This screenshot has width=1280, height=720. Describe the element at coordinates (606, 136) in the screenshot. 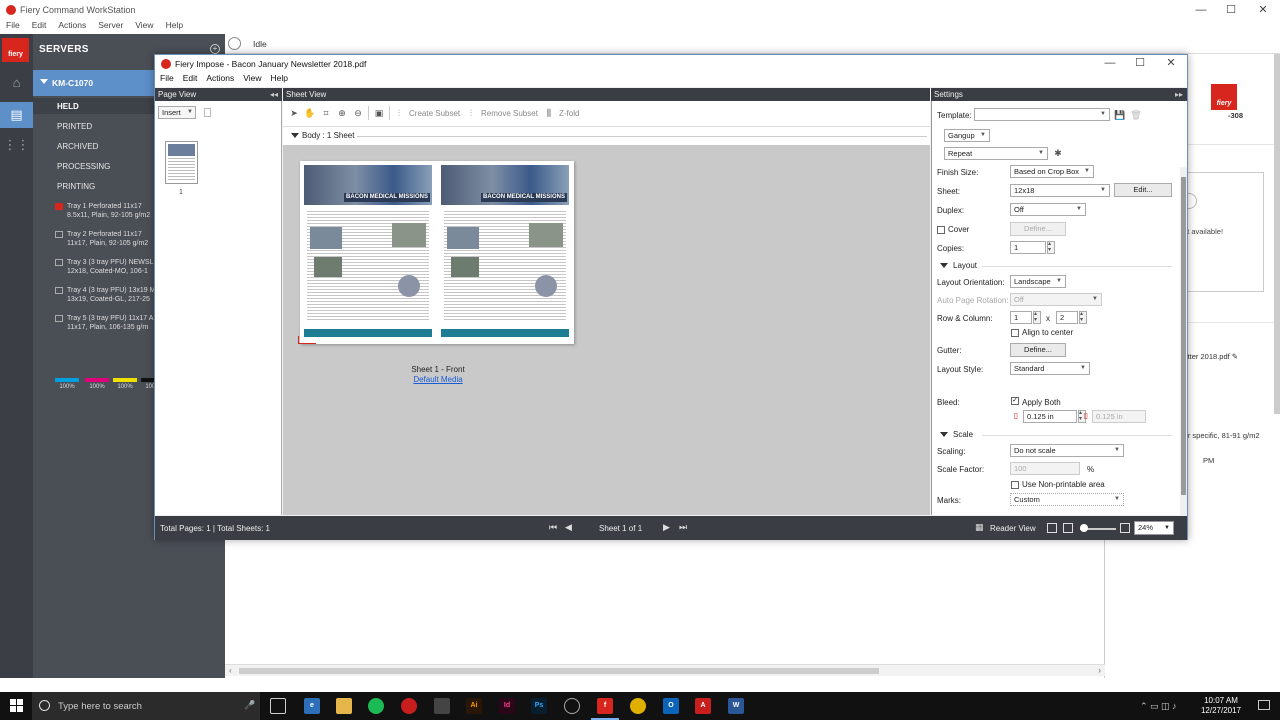

I see `body-section-row: Body : 1 Sheet` at that location.